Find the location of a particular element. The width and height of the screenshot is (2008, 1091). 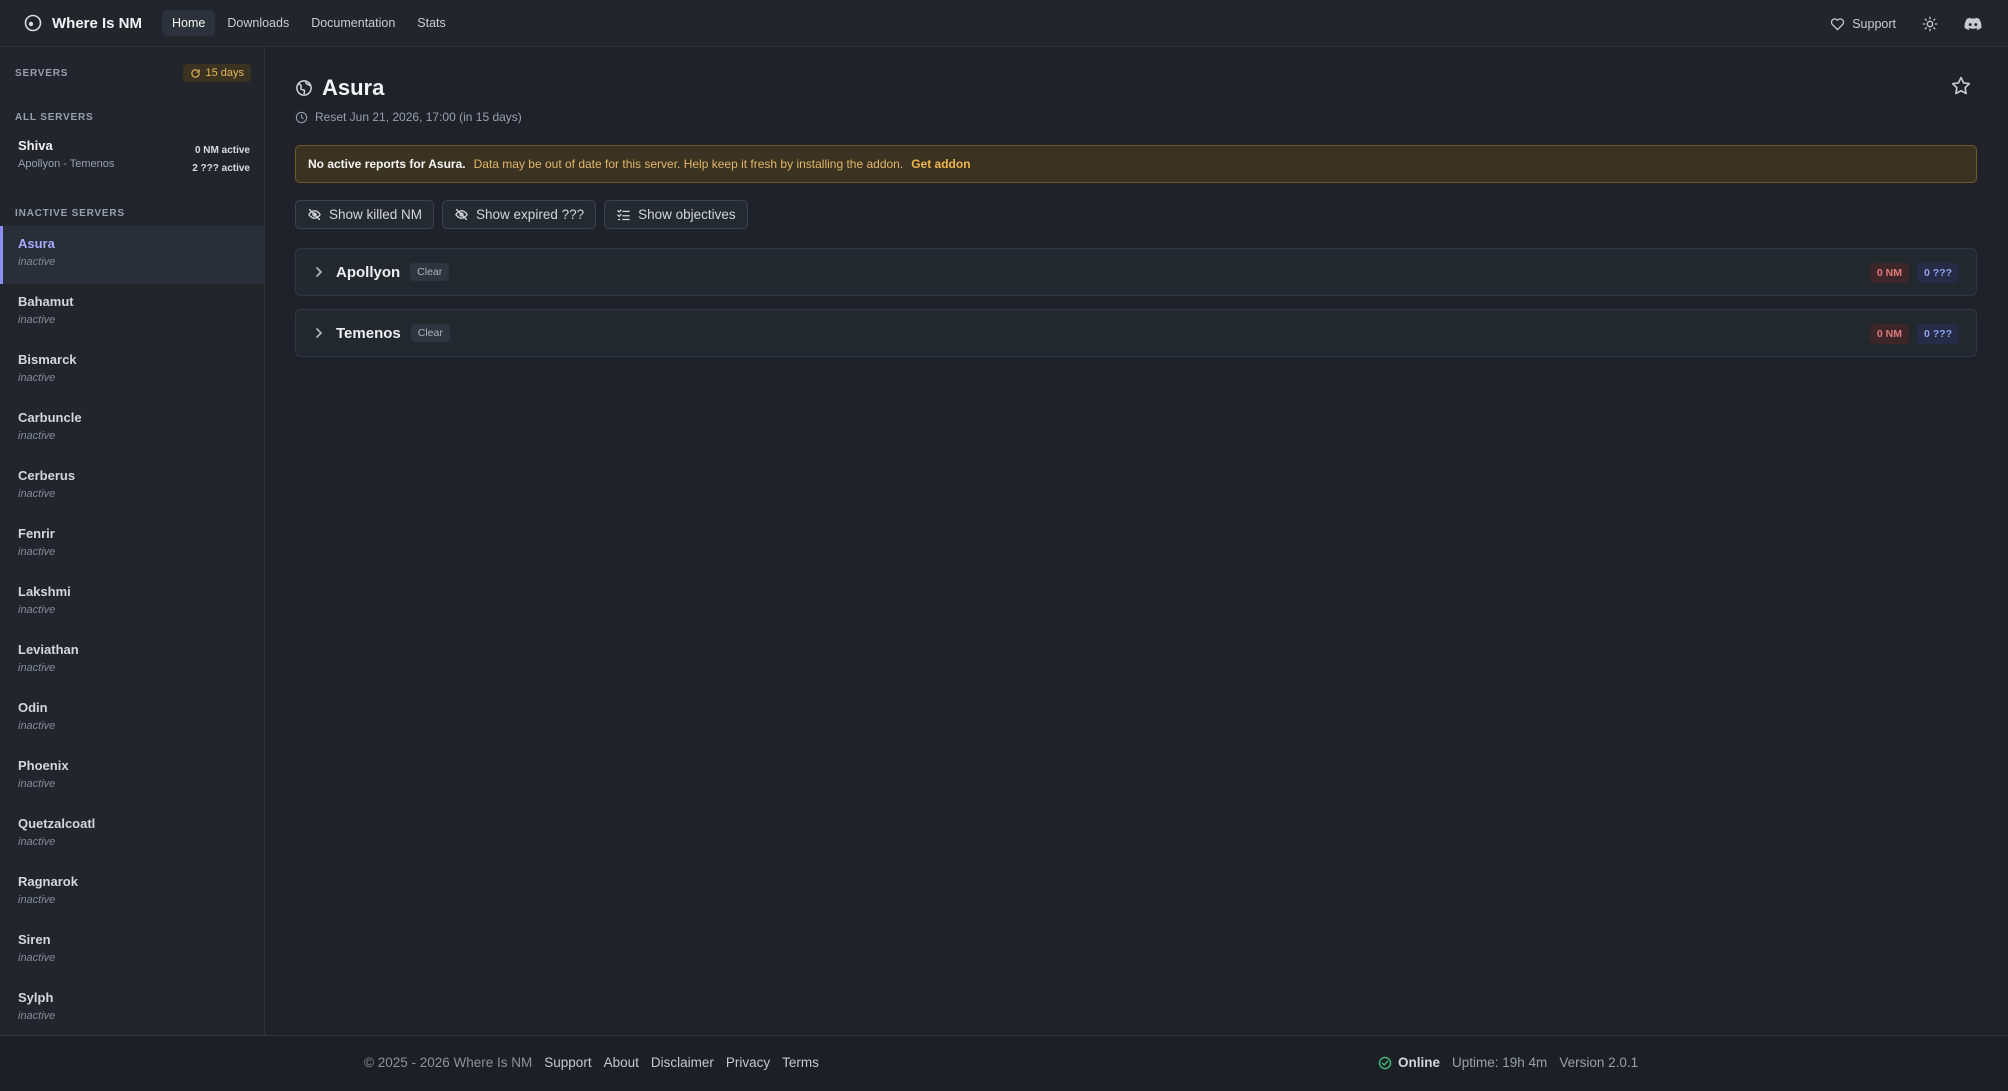

page-title: Asura is located at coordinates (353, 87).